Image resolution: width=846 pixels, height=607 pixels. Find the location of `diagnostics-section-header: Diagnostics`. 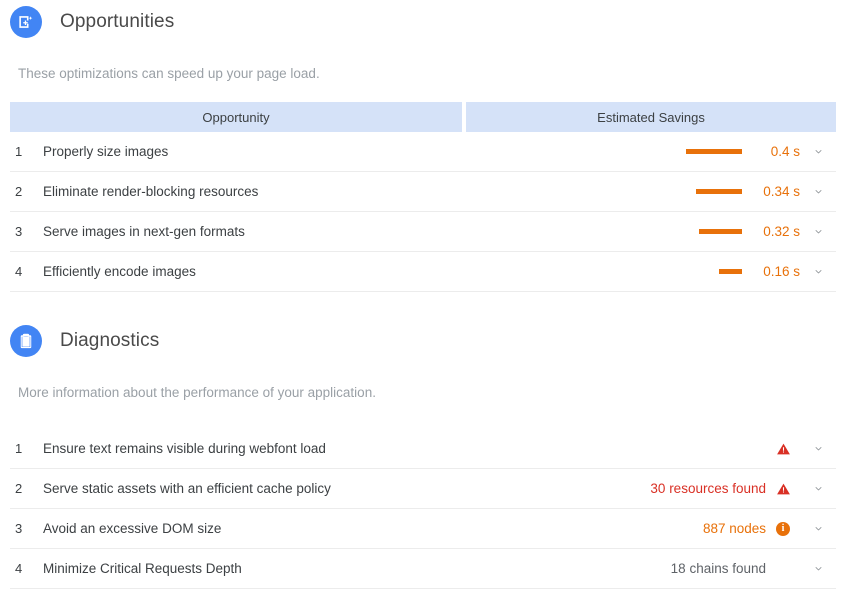

diagnostics-section-header: Diagnostics is located at coordinates (423, 341).